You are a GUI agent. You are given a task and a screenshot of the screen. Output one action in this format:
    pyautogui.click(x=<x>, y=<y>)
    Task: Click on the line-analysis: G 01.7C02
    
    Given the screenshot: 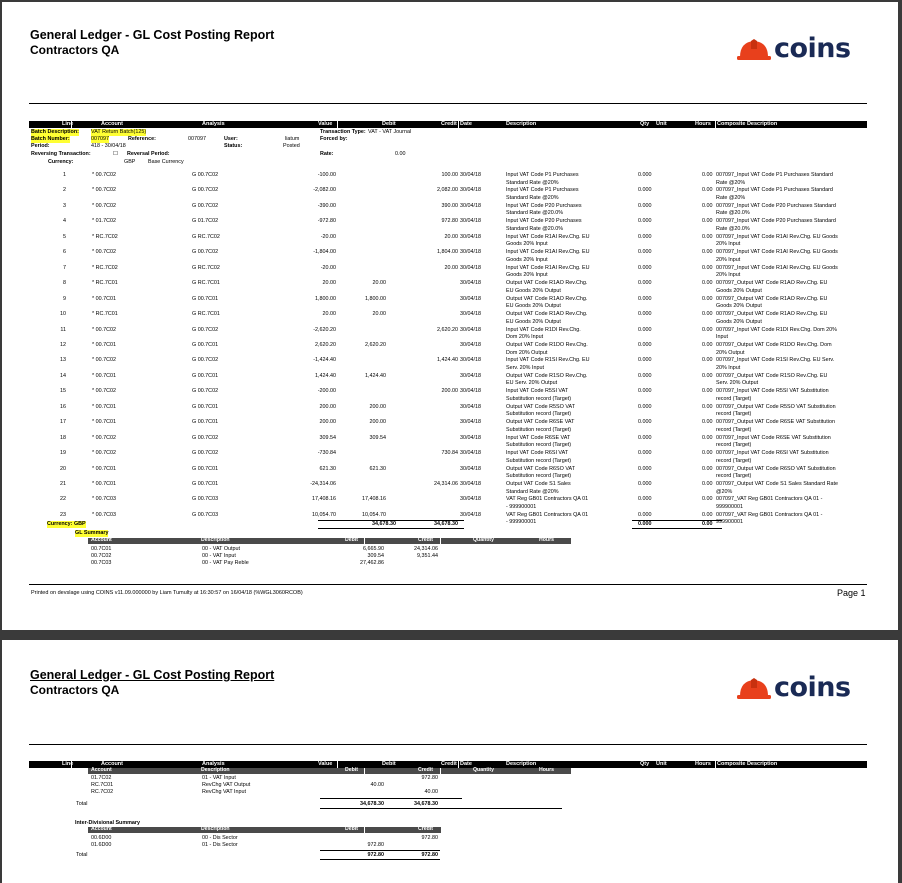 What is the action you would take?
    pyautogui.click(x=205, y=221)
    